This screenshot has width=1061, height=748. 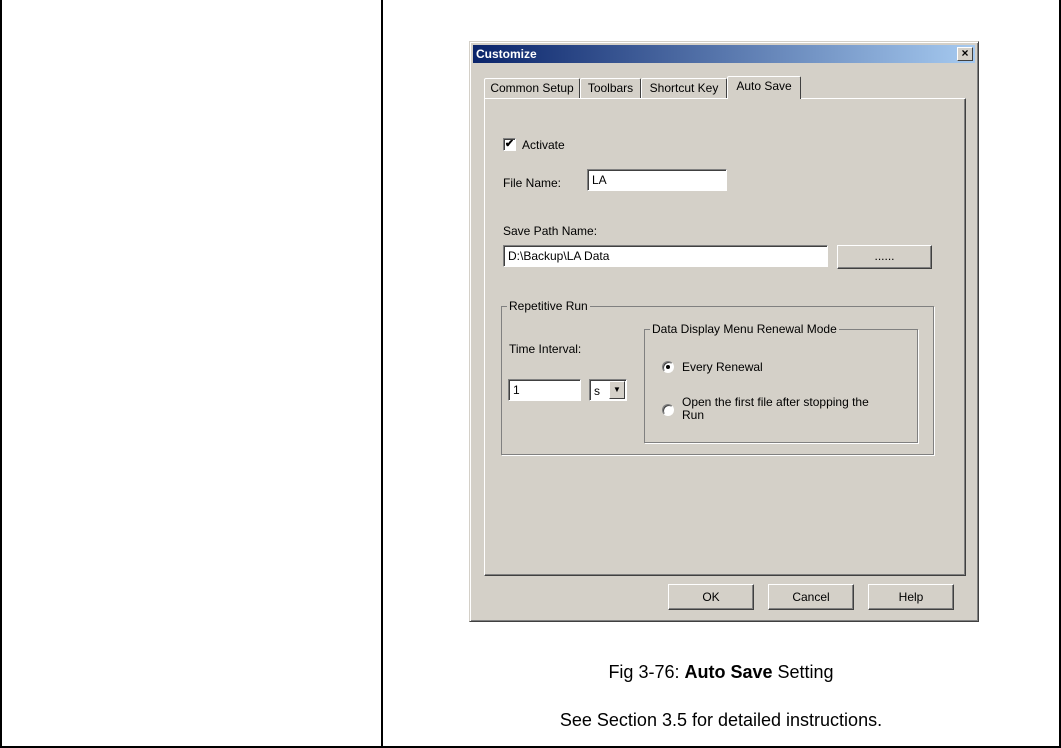 What do you see at coordinates (693, 415) in the screenshot?
I see `open-first-file-label-line2: Run` at bounding box center [693, 415].